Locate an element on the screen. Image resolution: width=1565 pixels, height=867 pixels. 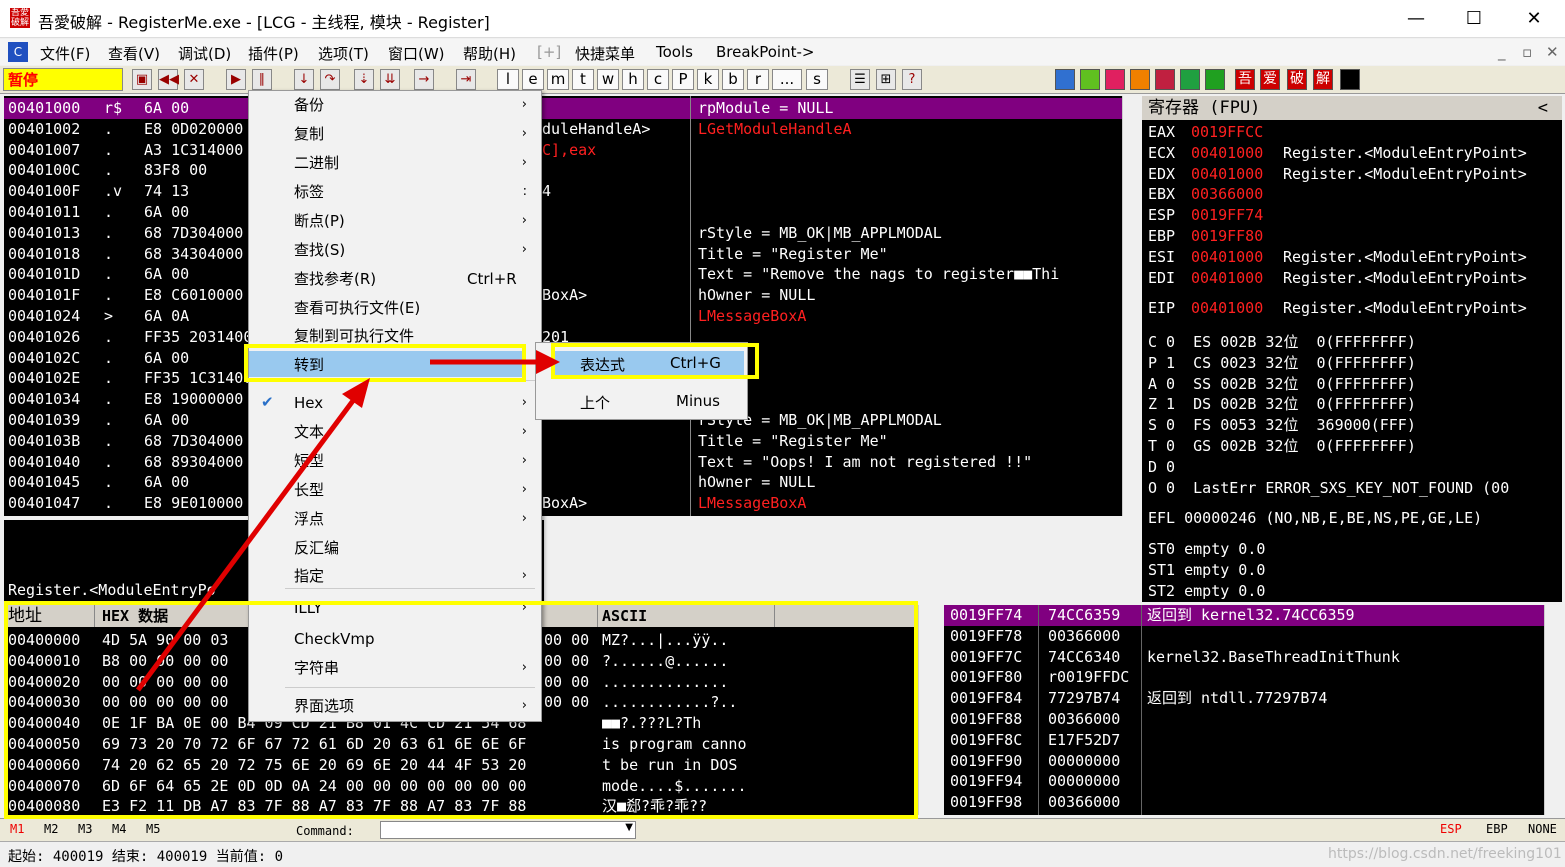
arrowhead-up is located at coordinates (356, 393).